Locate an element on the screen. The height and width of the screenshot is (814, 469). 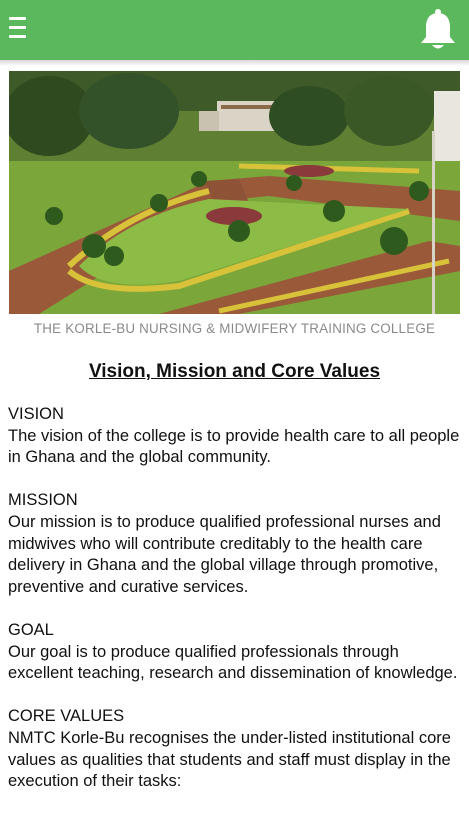
app-bar-shadow is located at coordinates (234, 63).